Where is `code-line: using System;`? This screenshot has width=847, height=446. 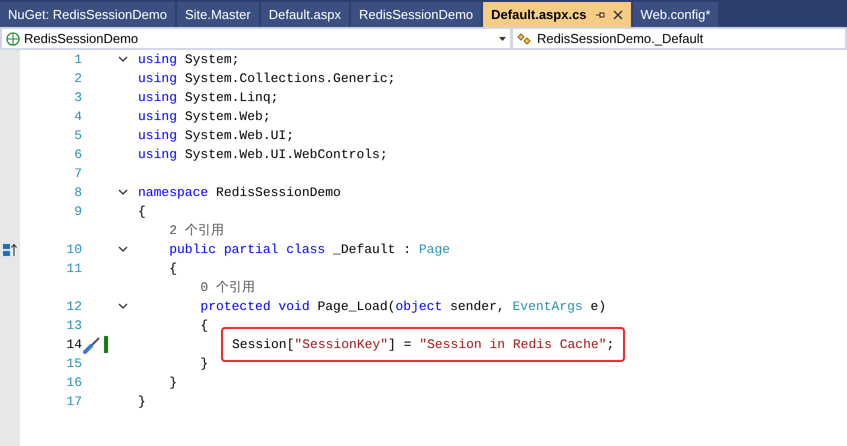 code-line: using System; is located at coordinates (189, 59).